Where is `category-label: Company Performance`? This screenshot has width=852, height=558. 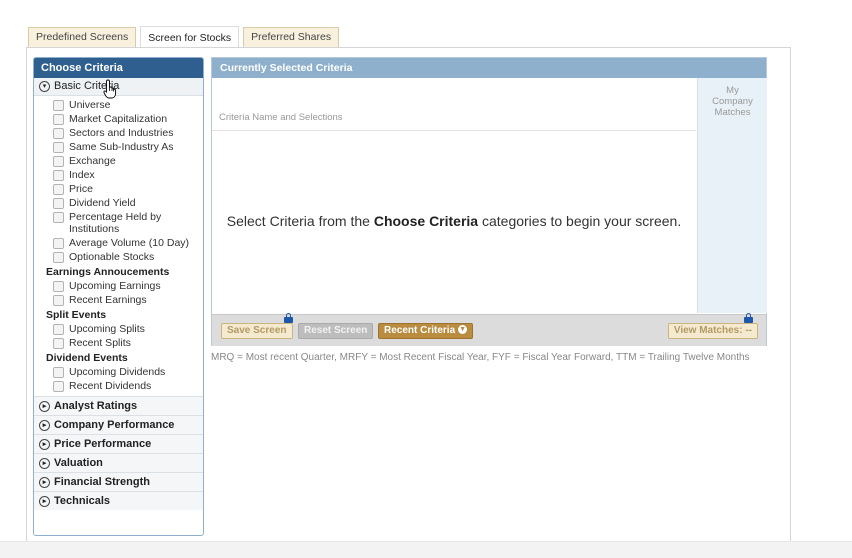 category-label: Company Performance is located at coordinates (114, 425).